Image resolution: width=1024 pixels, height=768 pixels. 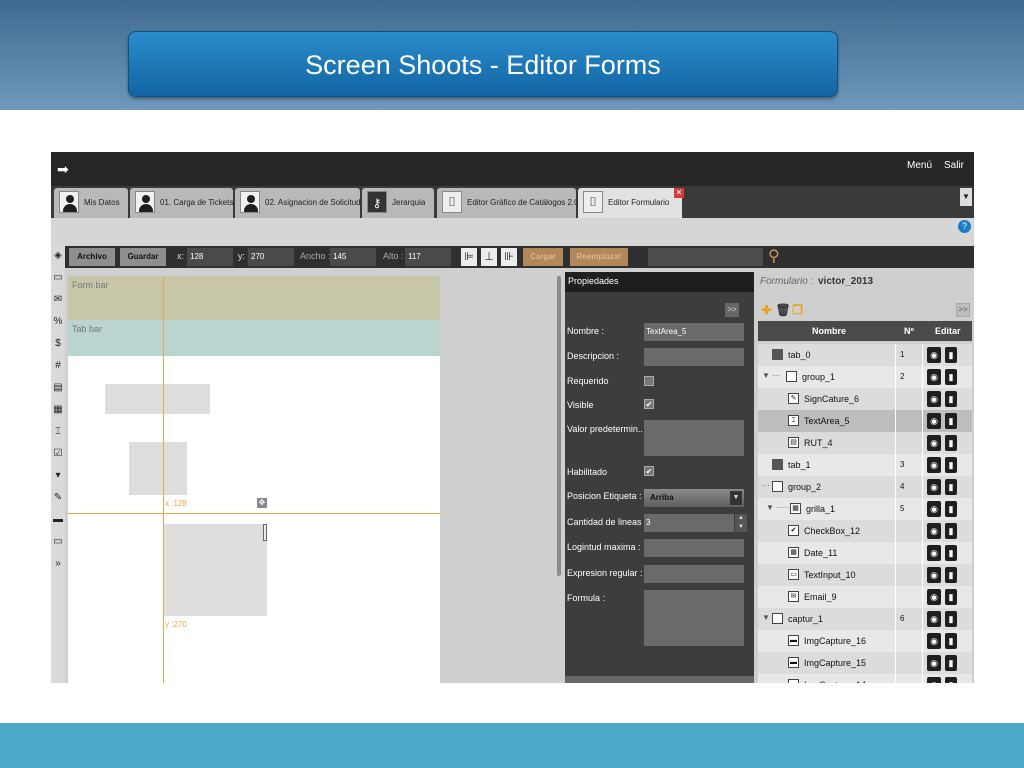 I want to click on tree-row: ▼ captur_1 6 ◉ ▮, so click(x=865, y=619).